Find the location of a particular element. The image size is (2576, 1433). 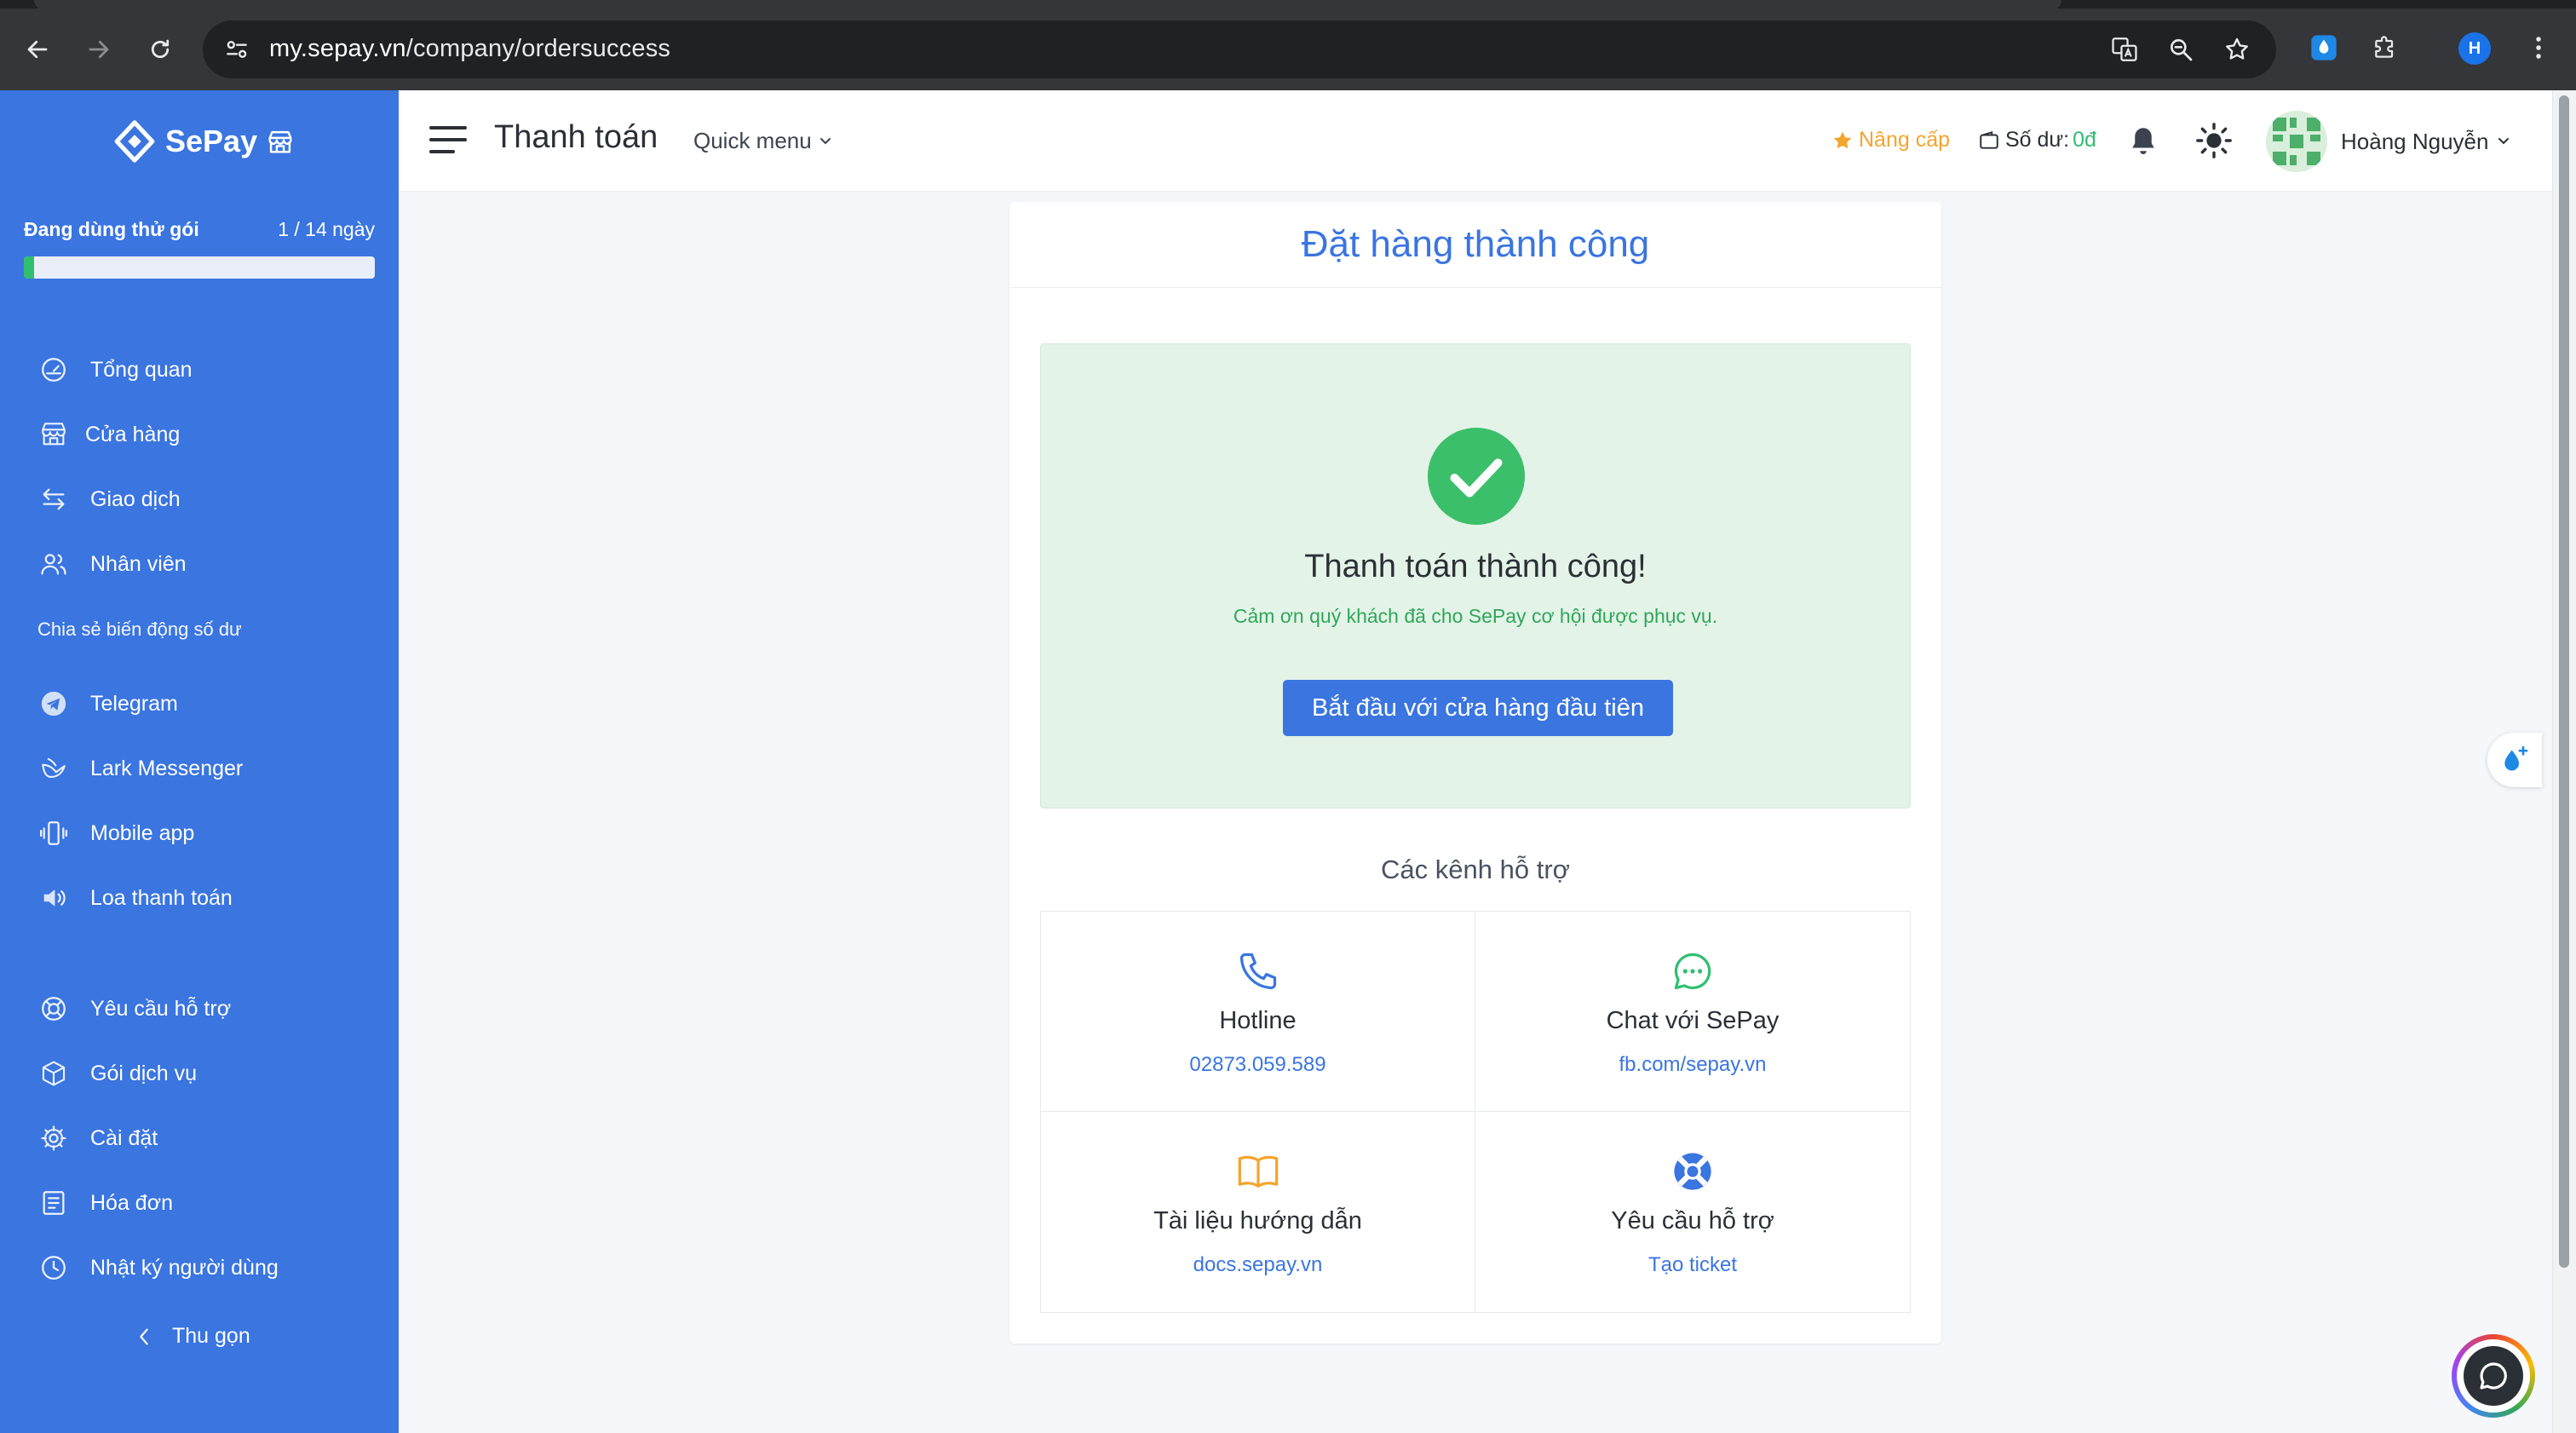

check-circle-icon is located at coordinates (1476, 476).